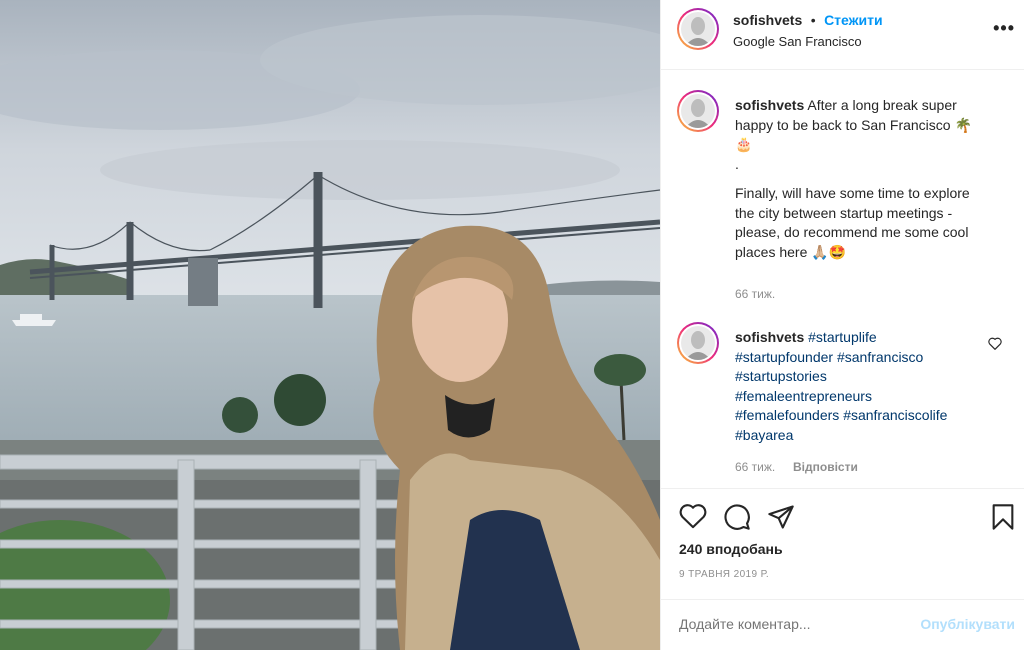 The height and width of the screenshot is (652, 1024). I want to click on hashtag-link: #startupstories, so click(781, 376).